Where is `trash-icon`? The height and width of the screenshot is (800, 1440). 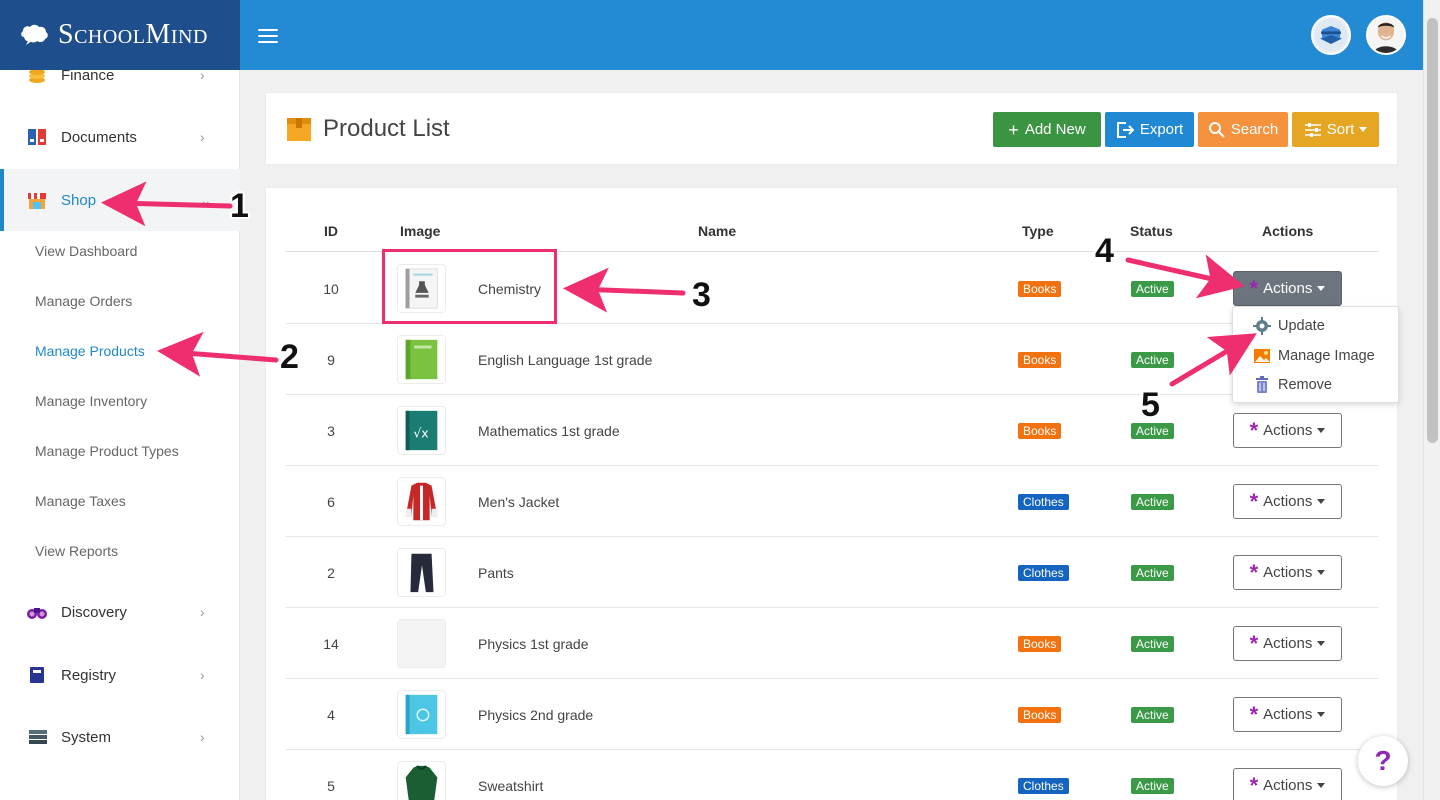
trash-icon is located at coordinates (1262, 384).